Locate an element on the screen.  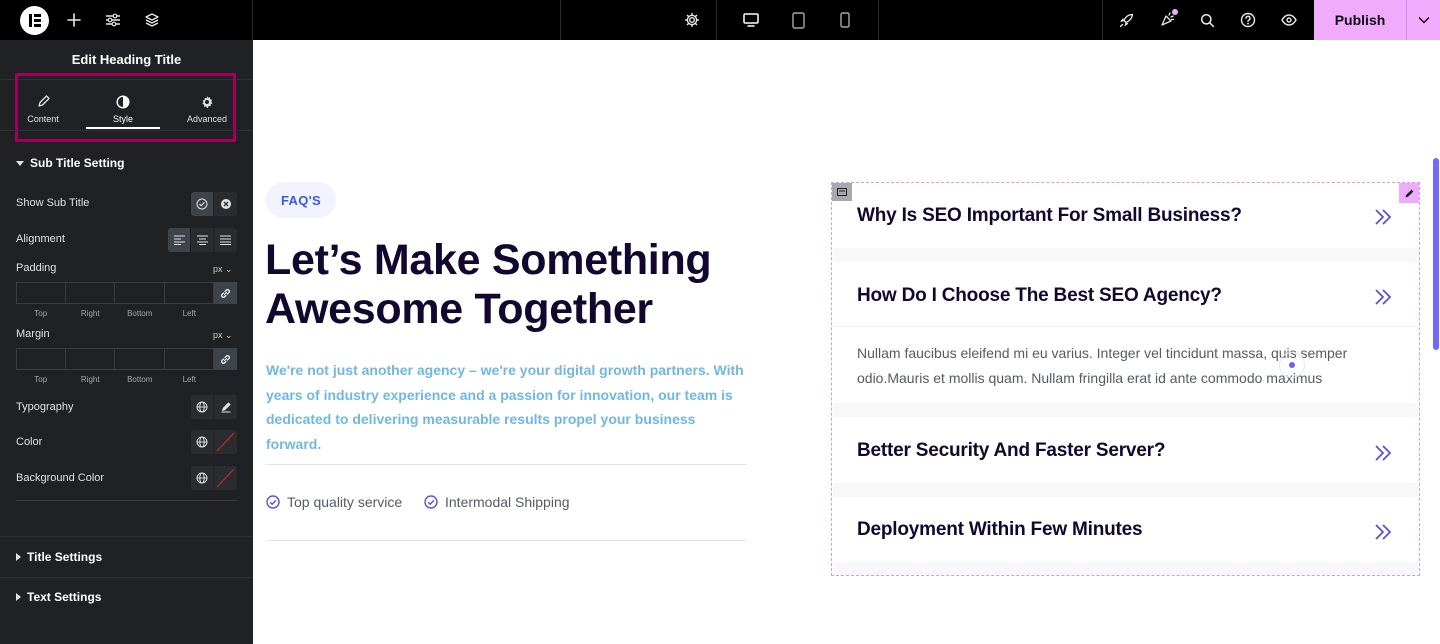
publish-button: Publish is located at coordinates (1360, 20).